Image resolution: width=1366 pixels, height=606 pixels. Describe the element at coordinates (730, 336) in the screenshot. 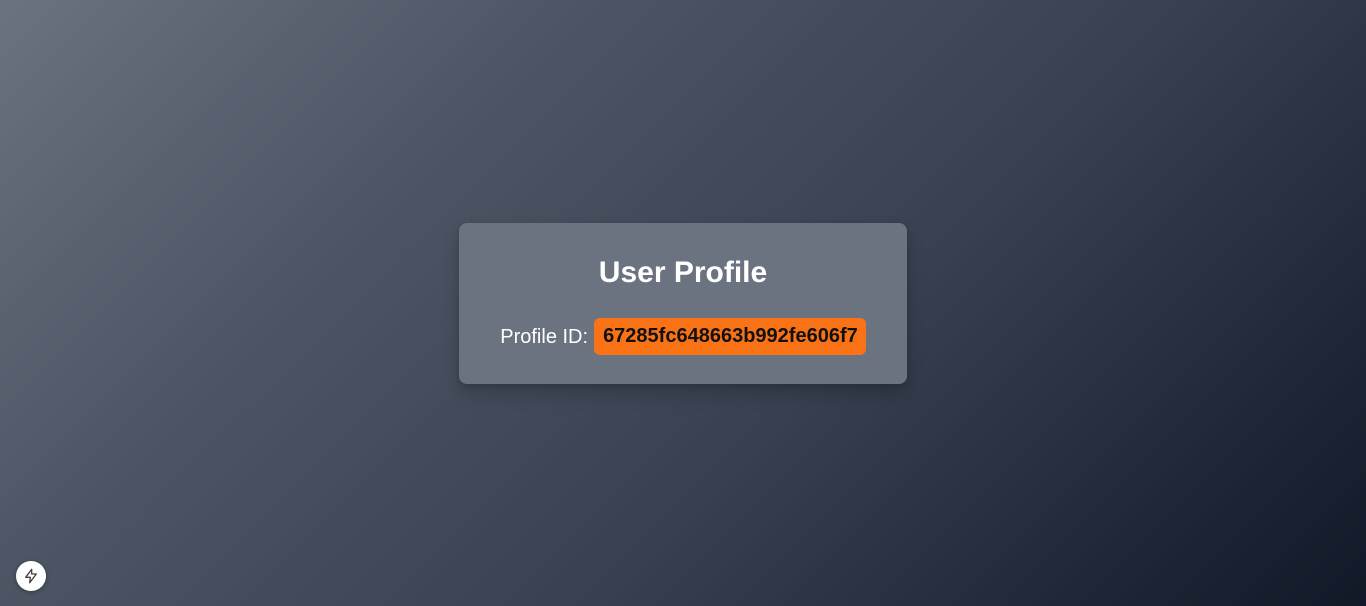

I see `profile-id-badge: 67285fc648663b992fe606f7` at that location.